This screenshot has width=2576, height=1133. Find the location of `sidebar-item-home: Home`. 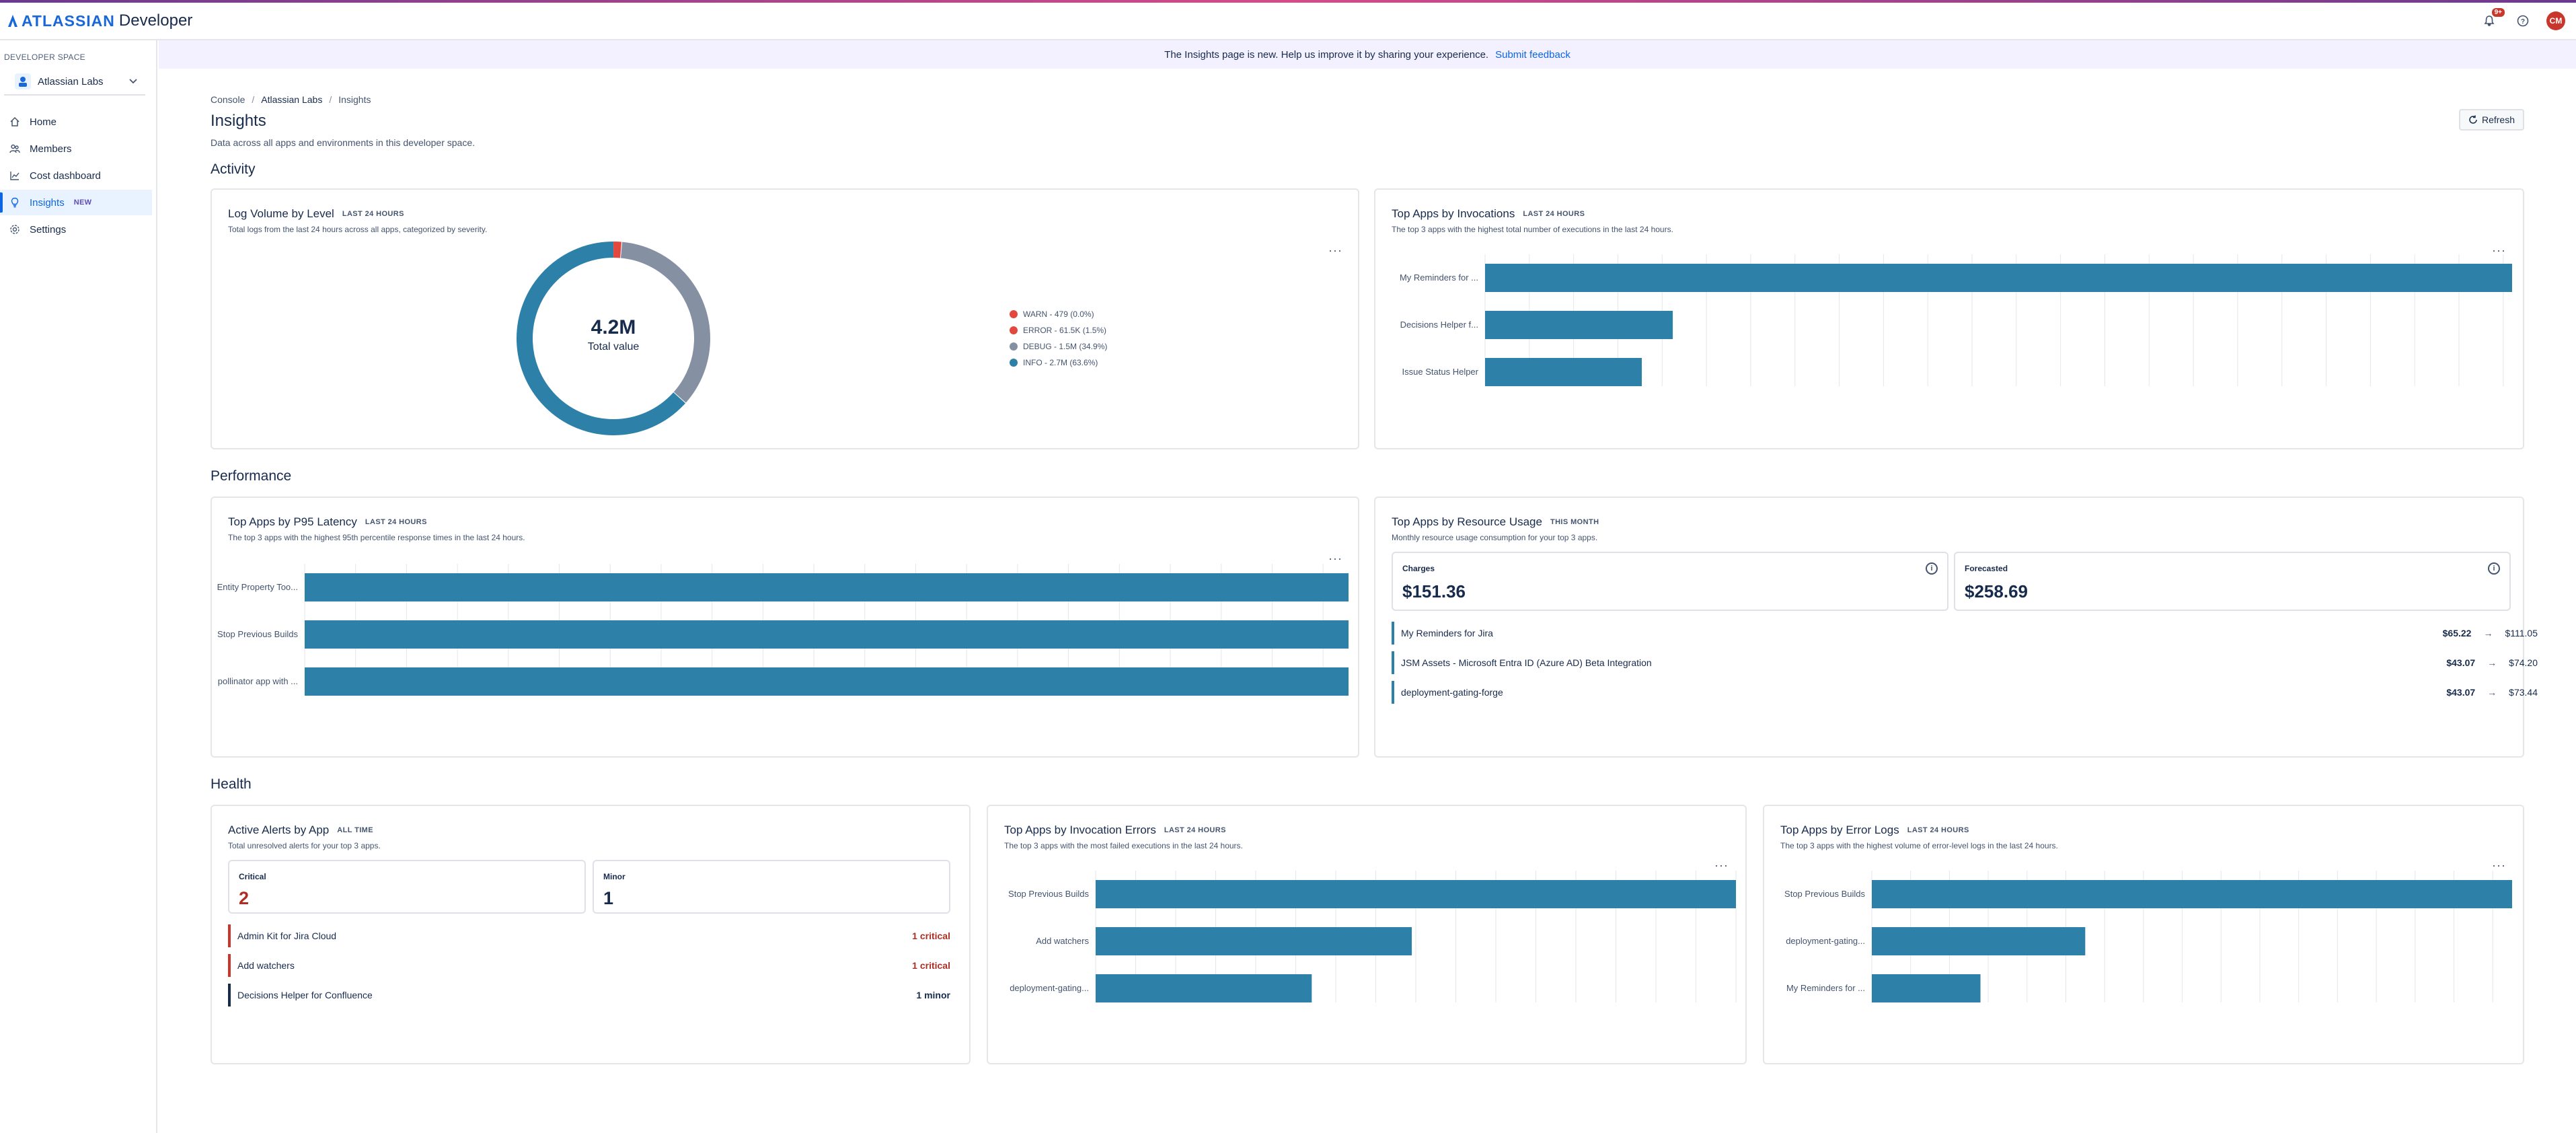

sidebar-item-home: Home is located at coordinates (76, 122).